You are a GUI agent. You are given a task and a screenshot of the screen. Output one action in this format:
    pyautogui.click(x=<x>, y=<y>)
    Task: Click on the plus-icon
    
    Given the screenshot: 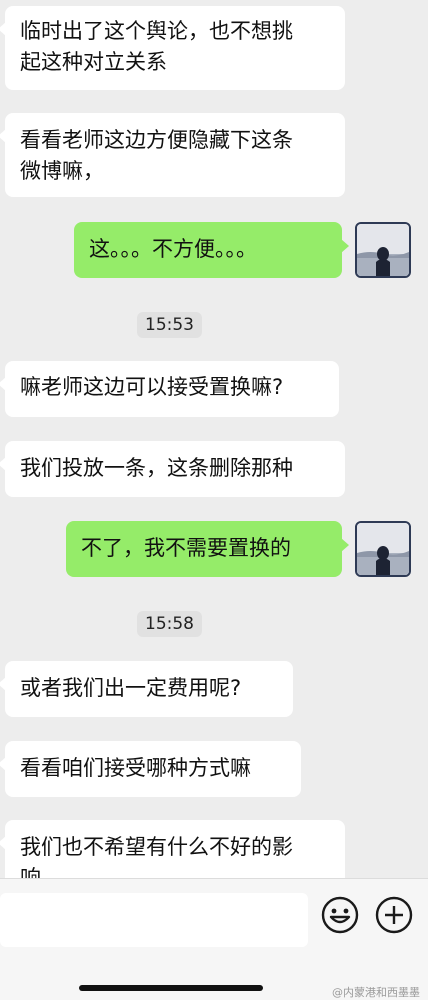 What is the action you would take?
    pyautogui.click(x=394, y=915)
    